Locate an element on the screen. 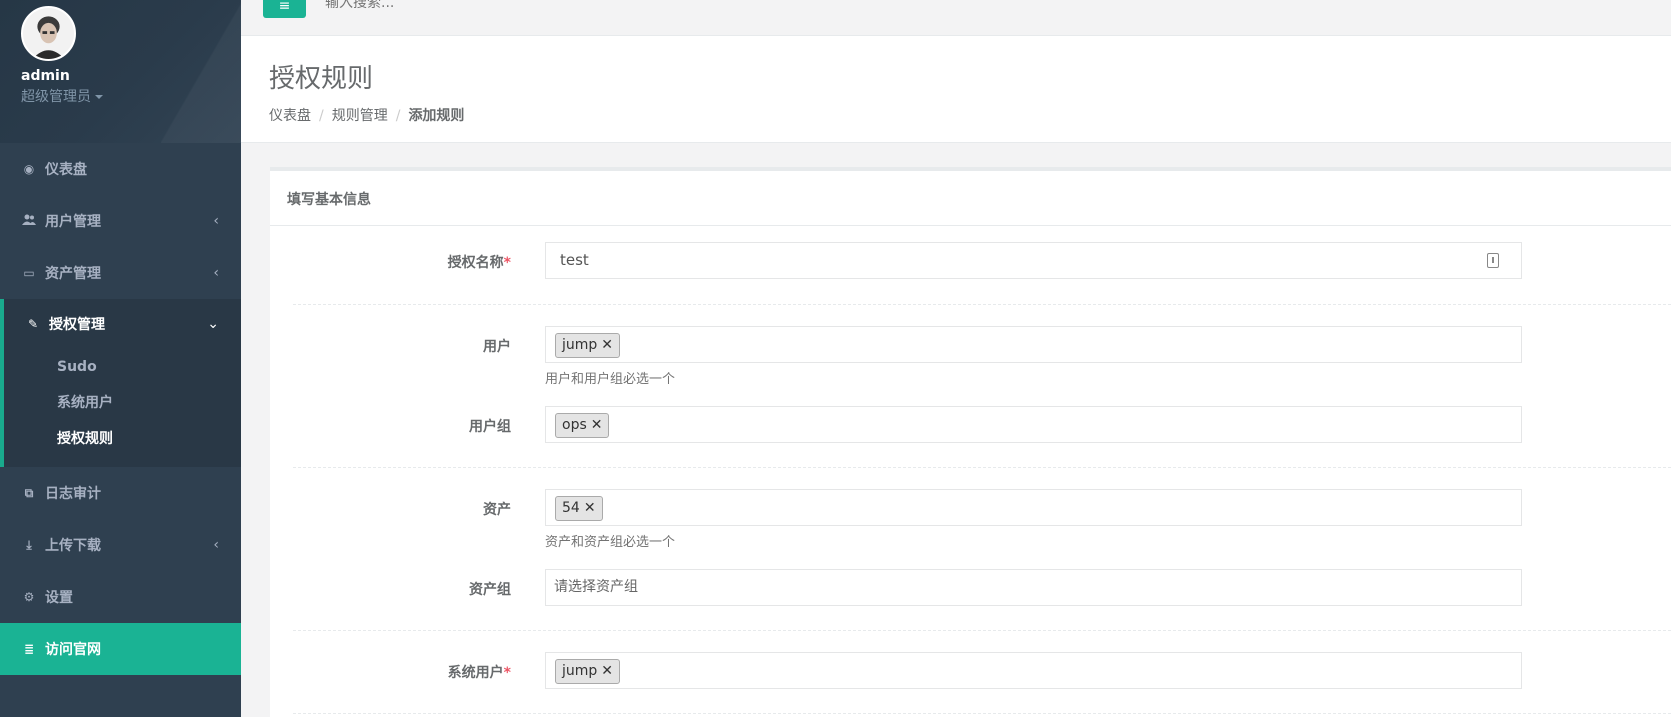 The height and width of the screenshot is (717, 1671). asset-group-select: 请选择资产组 is located at coordinates (1033, 587).